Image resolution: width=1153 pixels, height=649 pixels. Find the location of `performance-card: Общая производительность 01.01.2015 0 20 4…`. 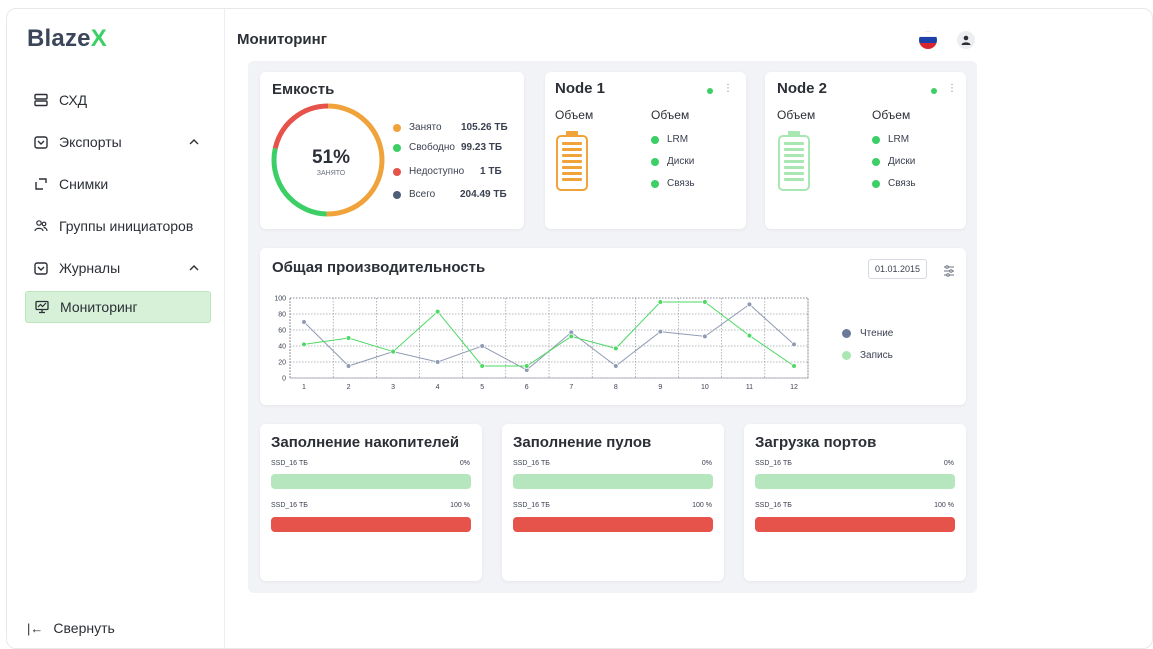

performance-card: Общая производительность 01.01.2015 0 20 4… is located at coordinates (613, 326).